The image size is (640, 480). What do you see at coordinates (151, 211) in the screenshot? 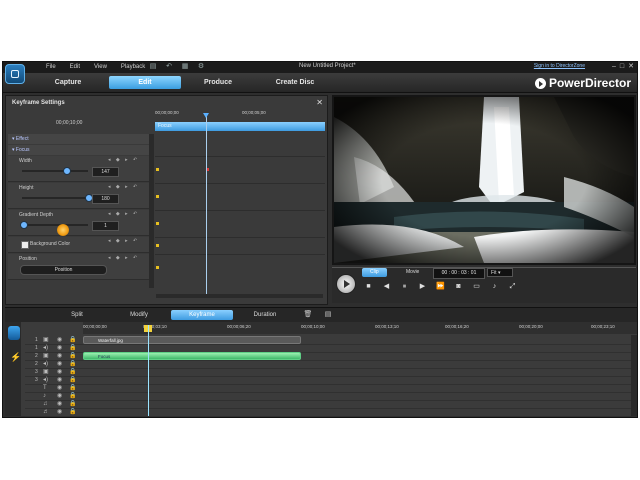
I see `vertical-scrollbar` at bounding box center [151, 211].